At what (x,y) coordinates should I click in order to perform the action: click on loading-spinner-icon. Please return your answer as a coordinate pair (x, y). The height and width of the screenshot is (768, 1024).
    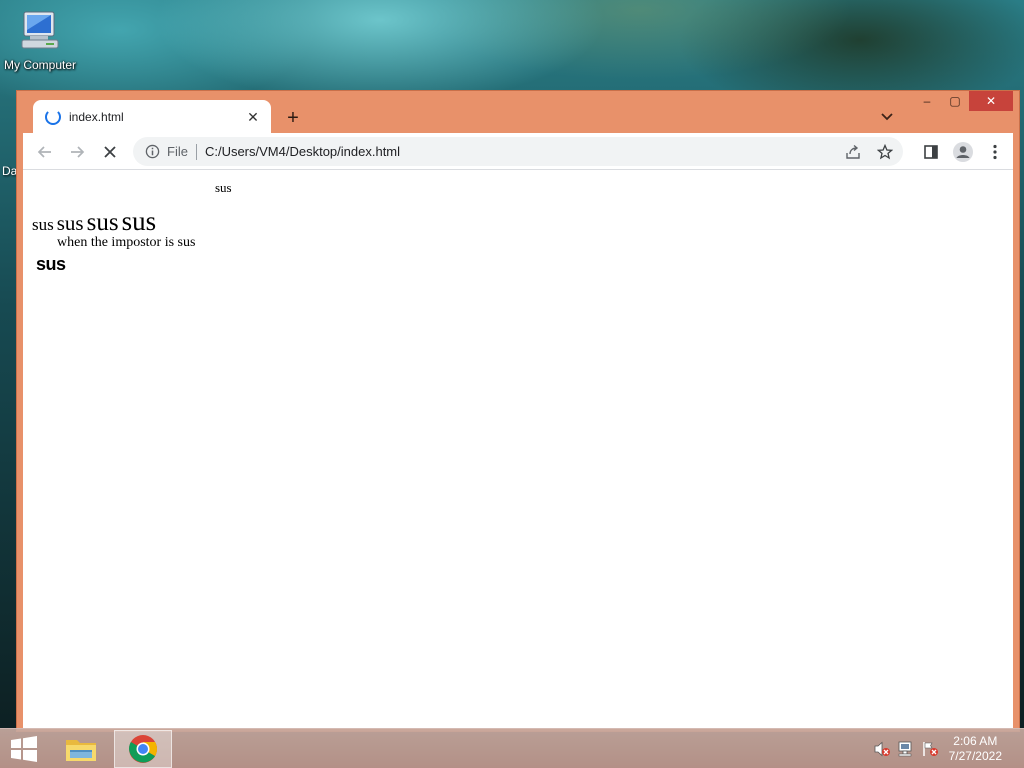
    Looking at the image, I should click on (53, 117).